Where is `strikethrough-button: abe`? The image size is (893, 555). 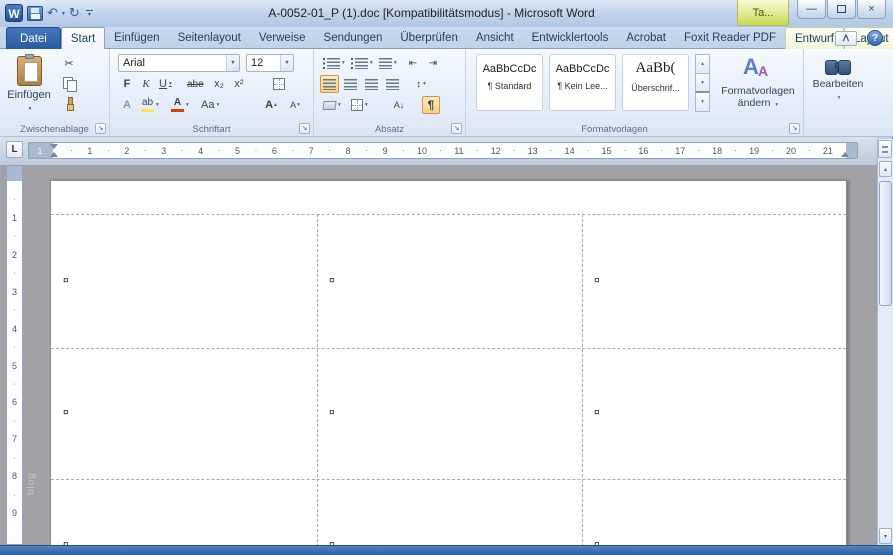 strikethrough-button: abe is located at coordinates (195, 84).